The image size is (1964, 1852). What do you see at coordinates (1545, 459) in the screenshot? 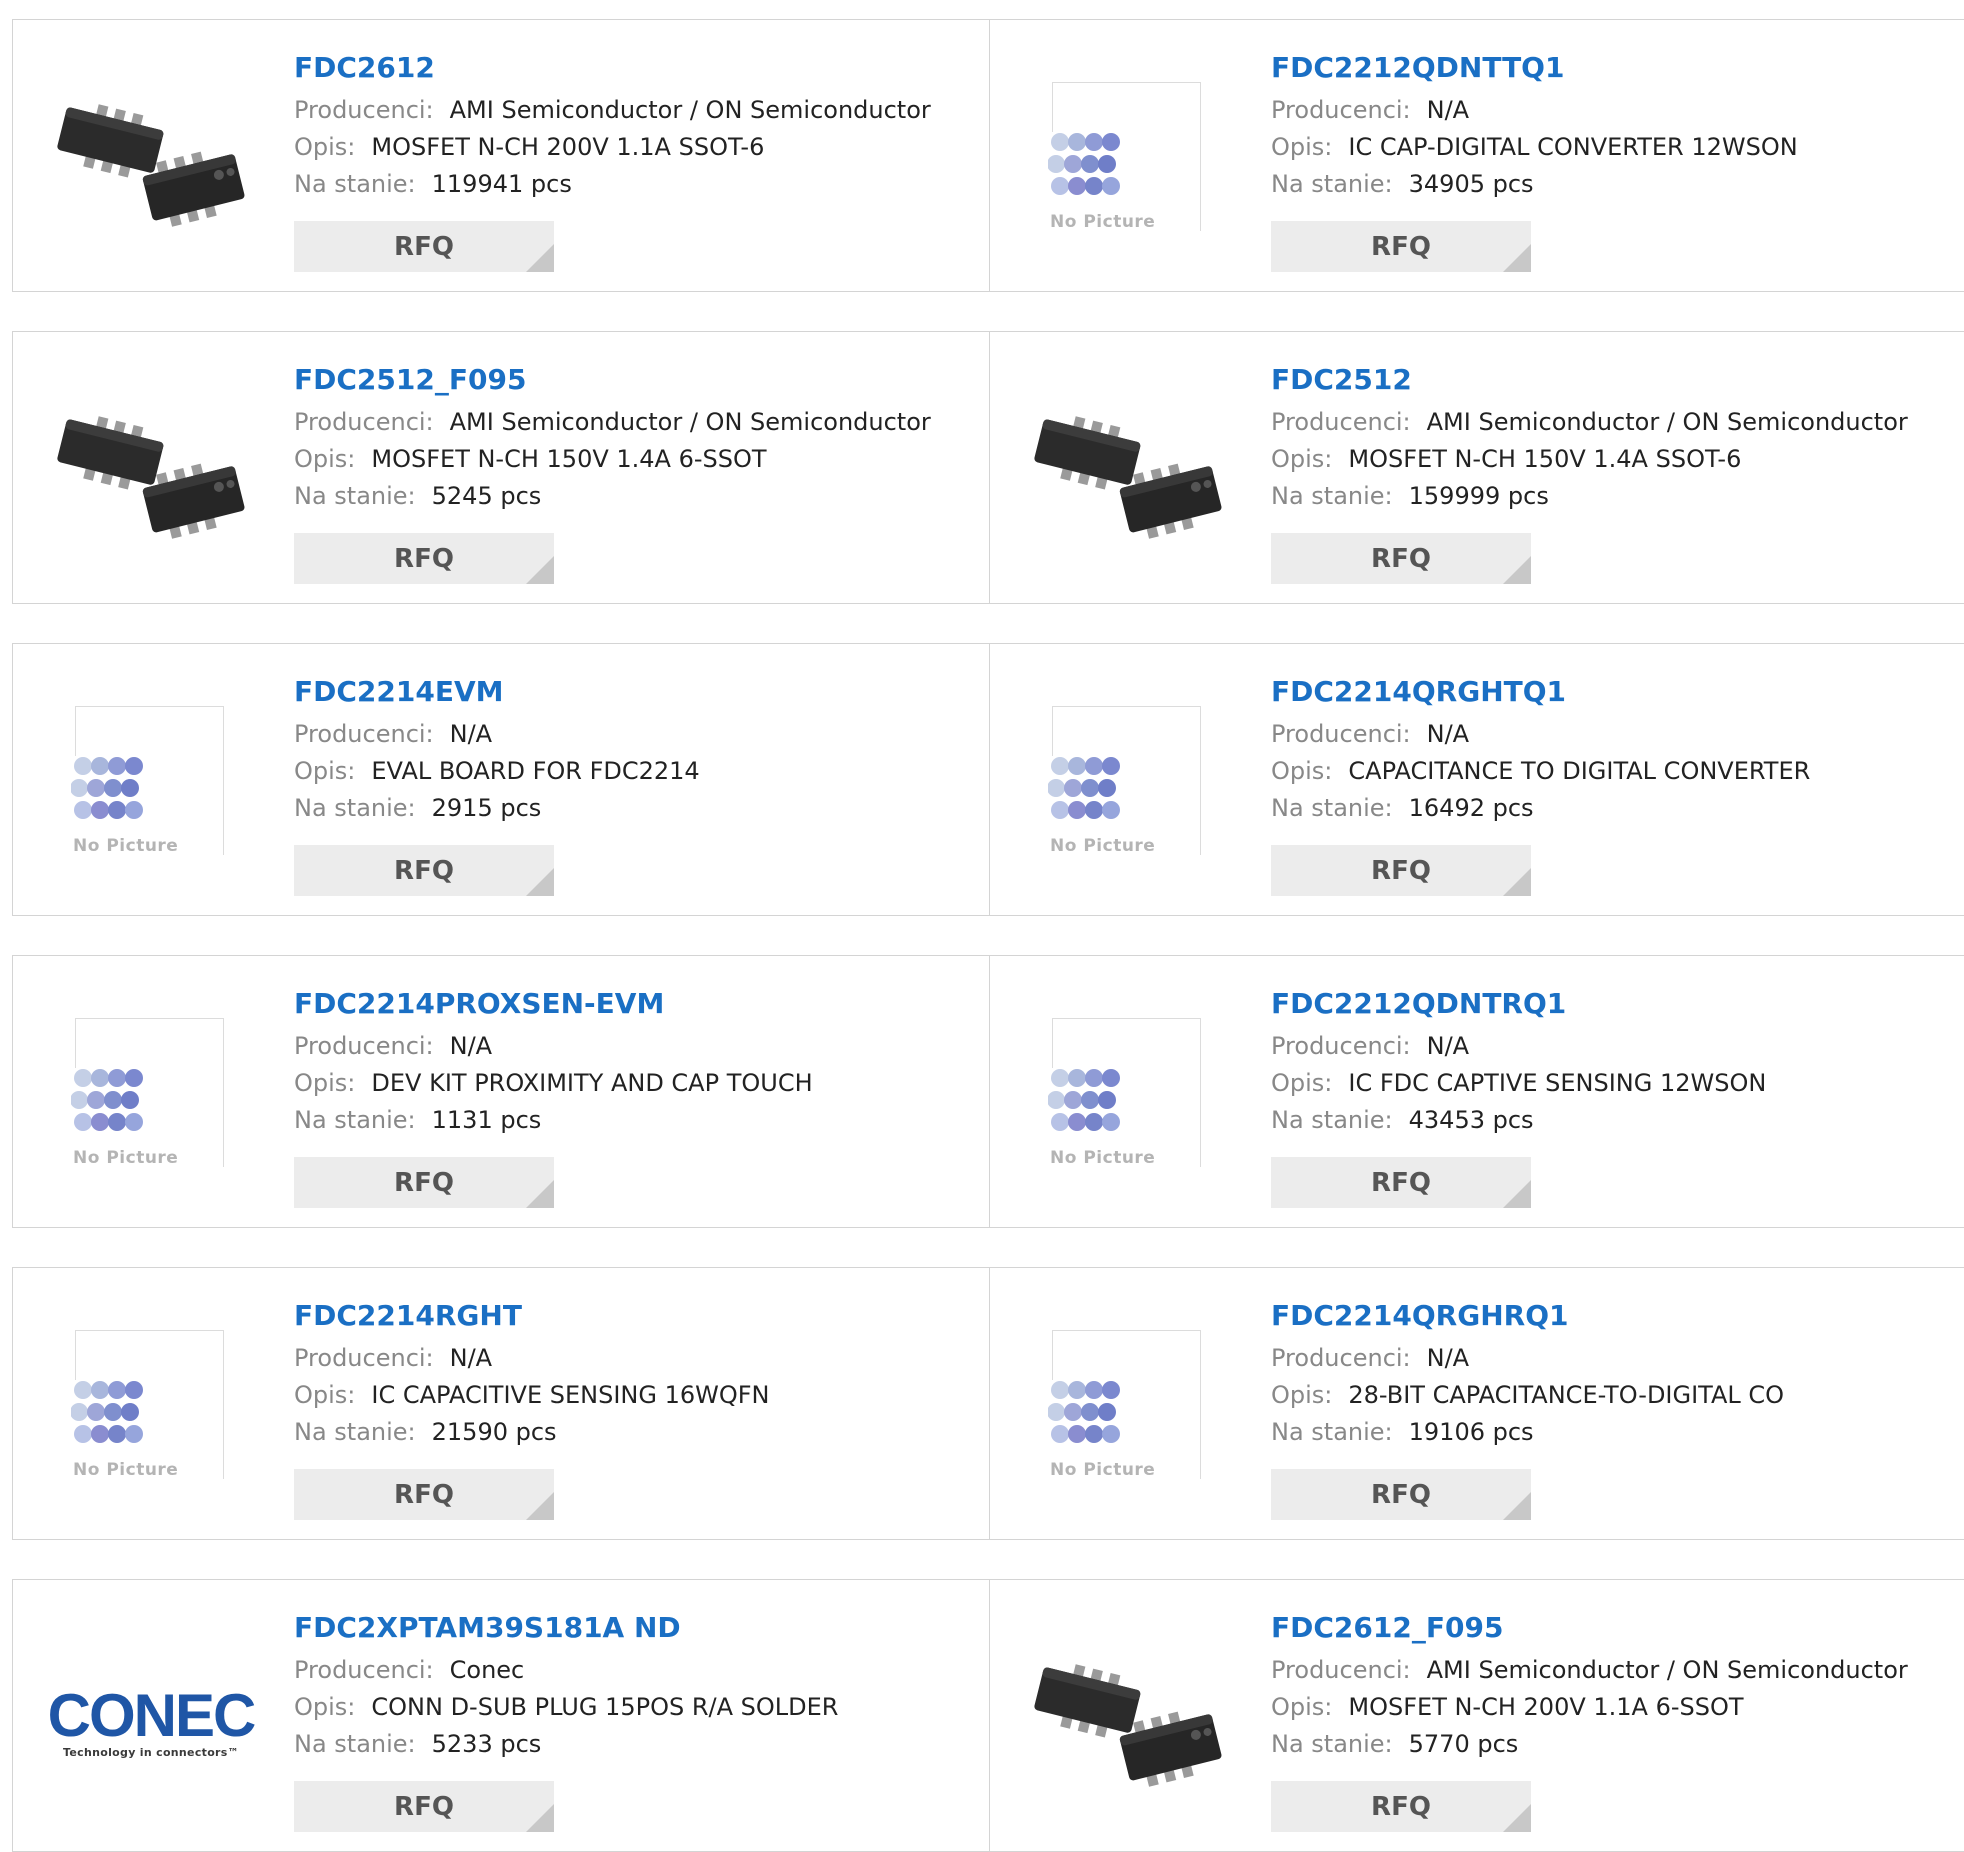
I see `description-value: MOSFET N-CH 150V 1.4A SSOT-6` at bounding box center [1545, 459].